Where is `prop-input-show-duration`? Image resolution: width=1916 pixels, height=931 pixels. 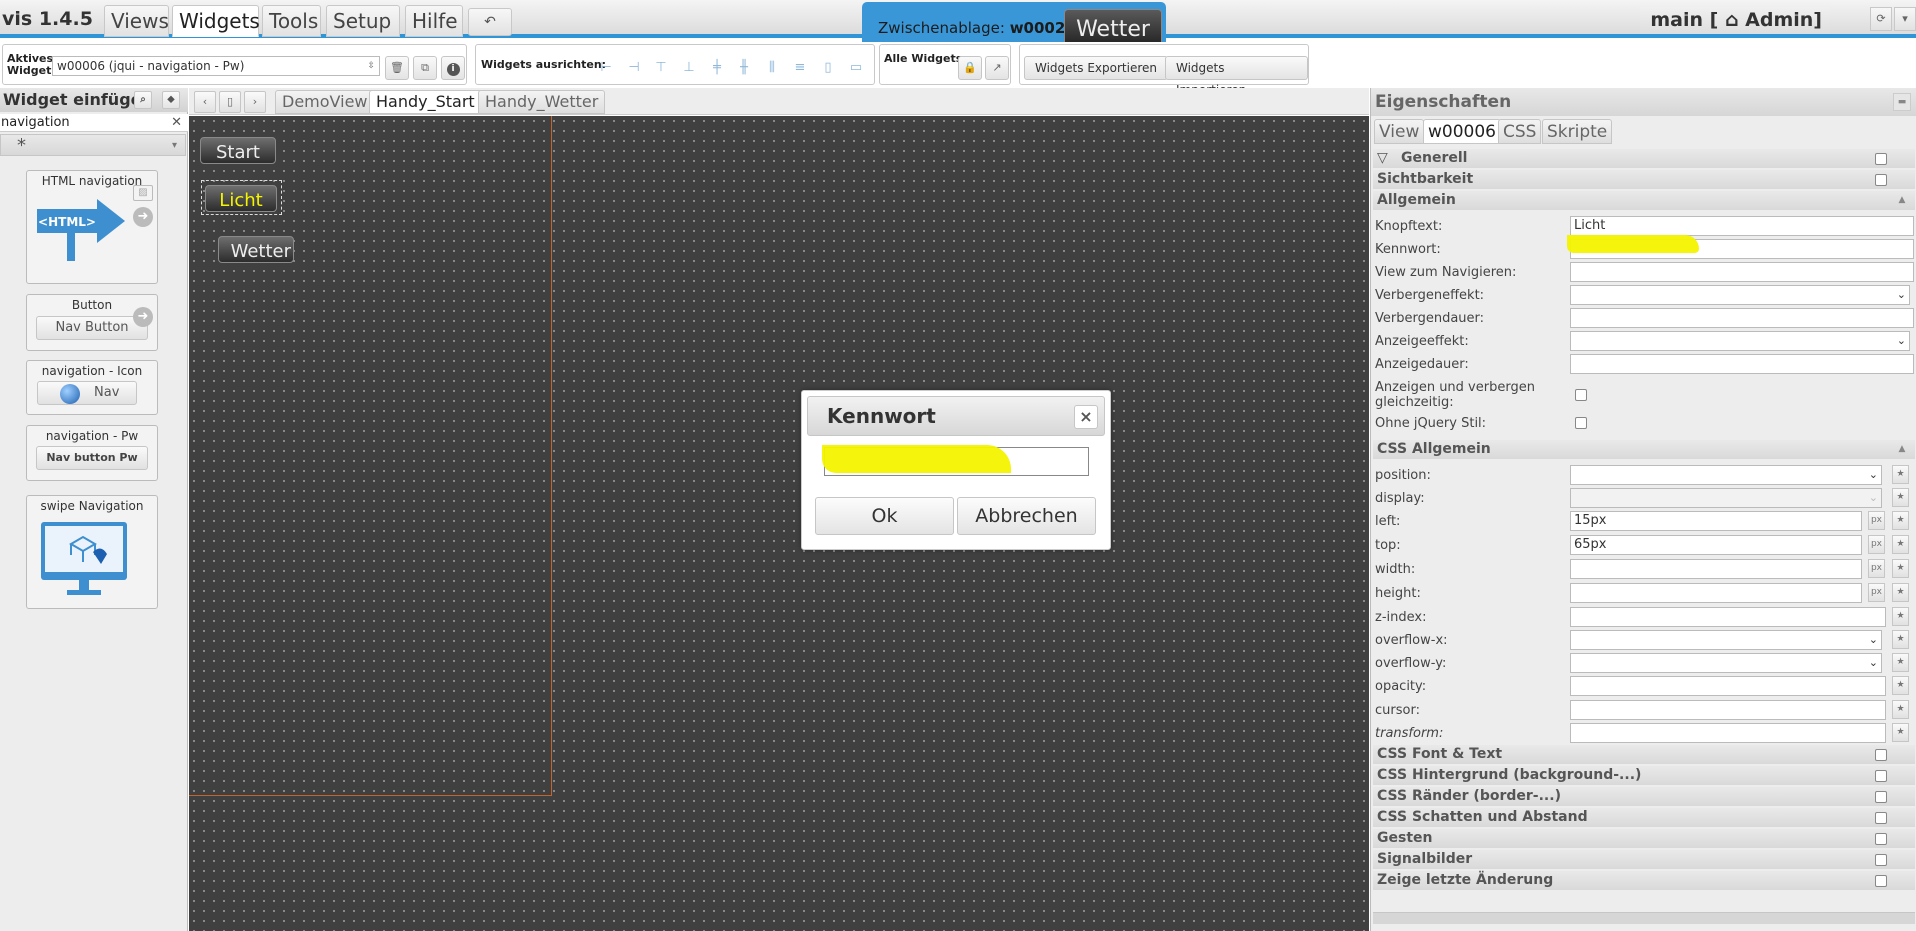
prop-input-show-duration is located at coordinates (1742, 364).